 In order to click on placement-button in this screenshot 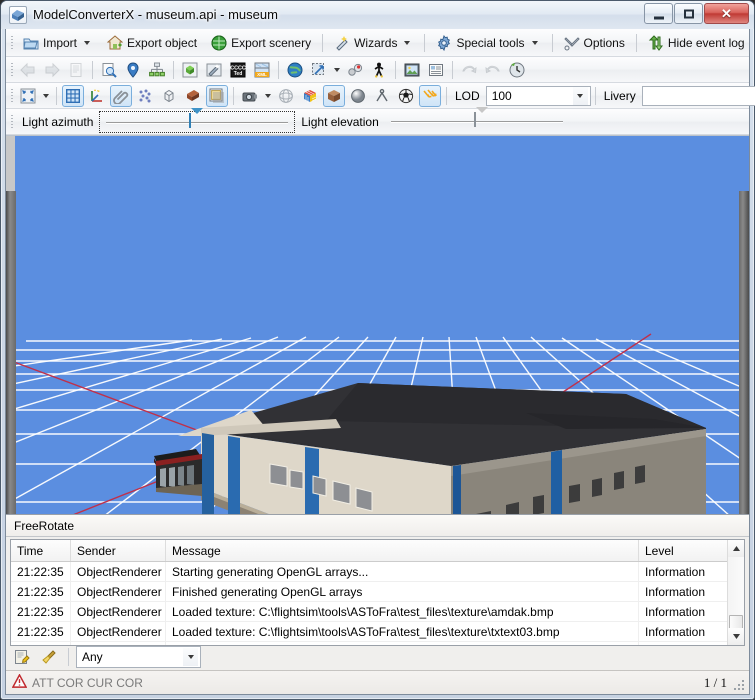, I will do `click(133, 70)`.